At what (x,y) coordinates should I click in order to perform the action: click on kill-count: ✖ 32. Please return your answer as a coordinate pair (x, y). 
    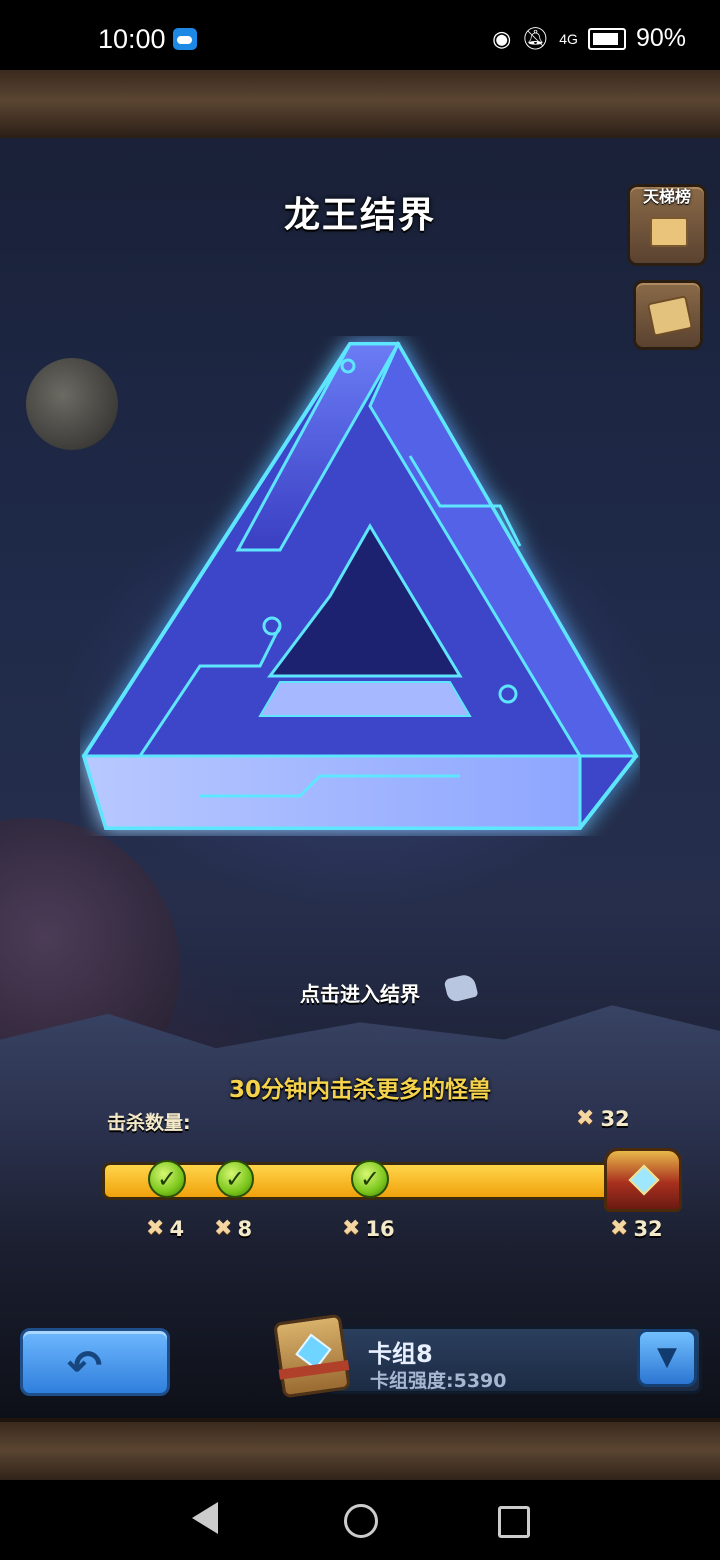
    Looking at the image, I should click on (603, 1118).